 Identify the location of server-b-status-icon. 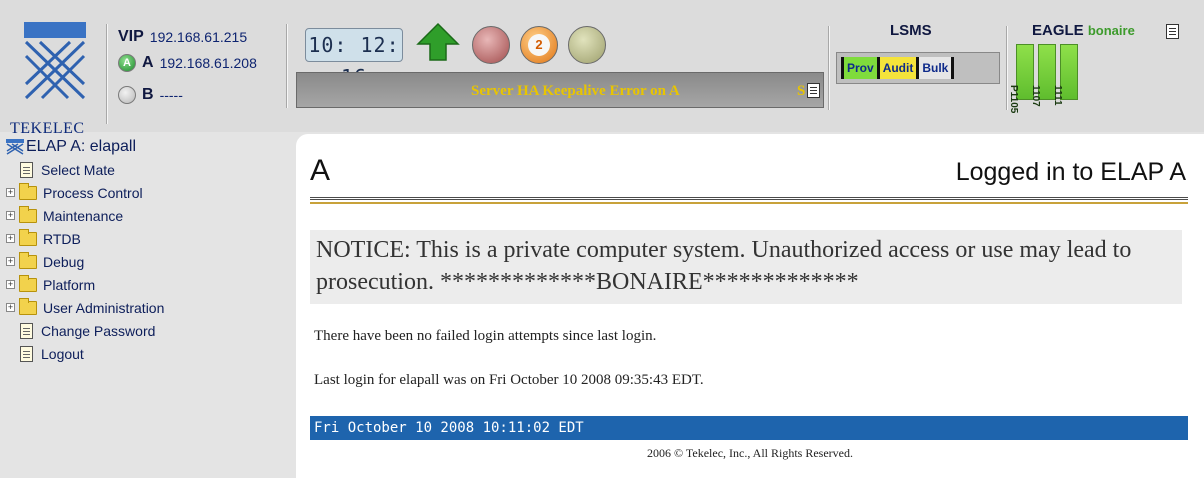
(127, 95).